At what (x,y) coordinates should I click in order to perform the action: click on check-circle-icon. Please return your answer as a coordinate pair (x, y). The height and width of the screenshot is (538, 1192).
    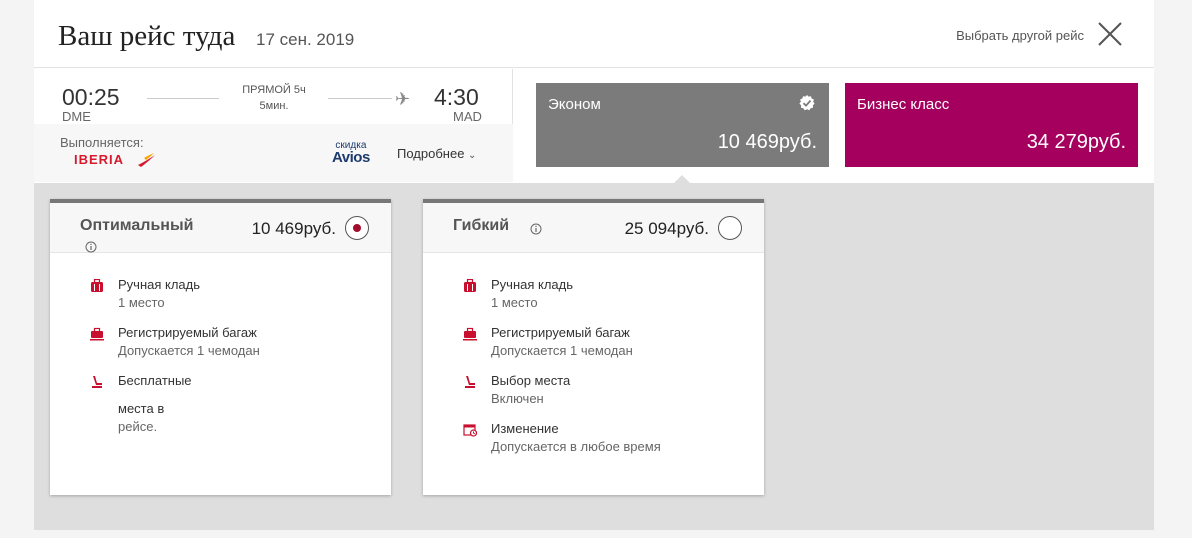
    Looking at the image, I should click on (807, 103).